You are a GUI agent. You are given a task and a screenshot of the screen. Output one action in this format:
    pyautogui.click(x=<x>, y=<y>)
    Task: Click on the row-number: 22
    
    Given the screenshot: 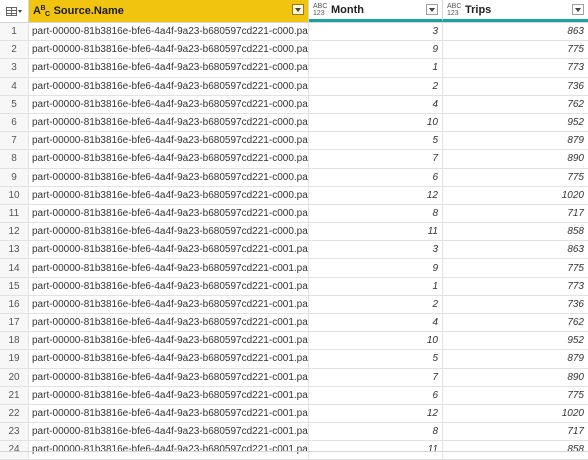 What is the action you would take?
    pyautogui.click(x=14, y=413)
    